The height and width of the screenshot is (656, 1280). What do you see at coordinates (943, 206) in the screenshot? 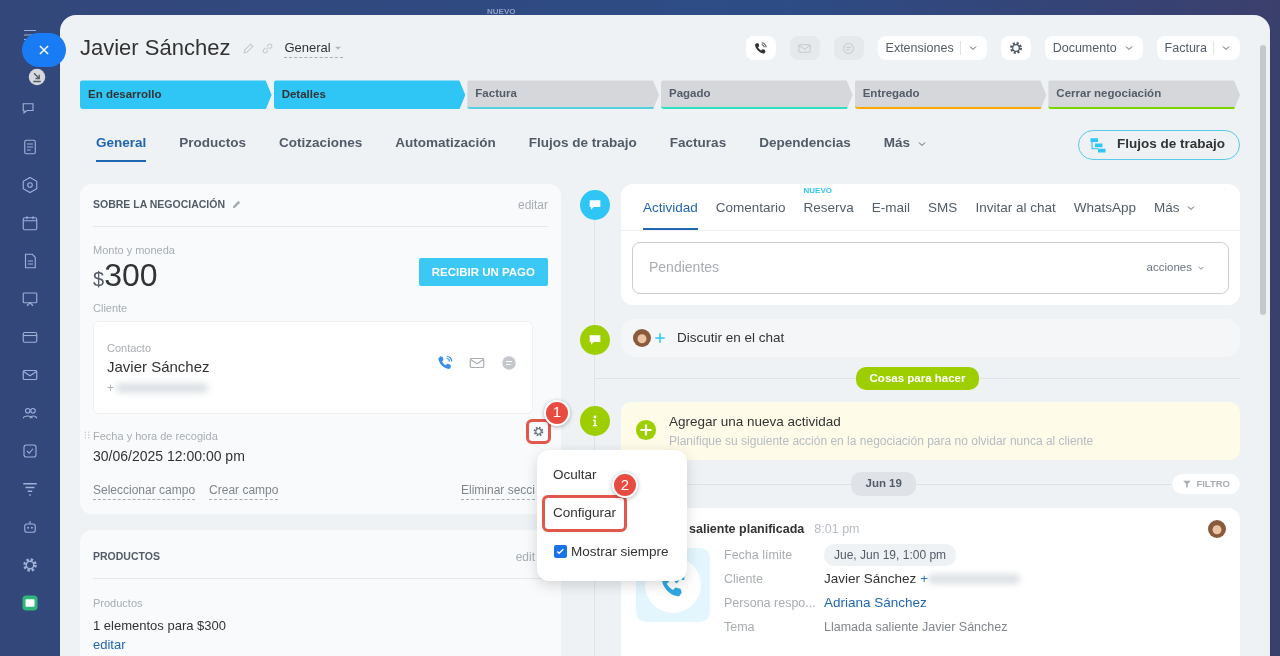
I see `composer-tab: SMS` at bounding box center [943, 206].